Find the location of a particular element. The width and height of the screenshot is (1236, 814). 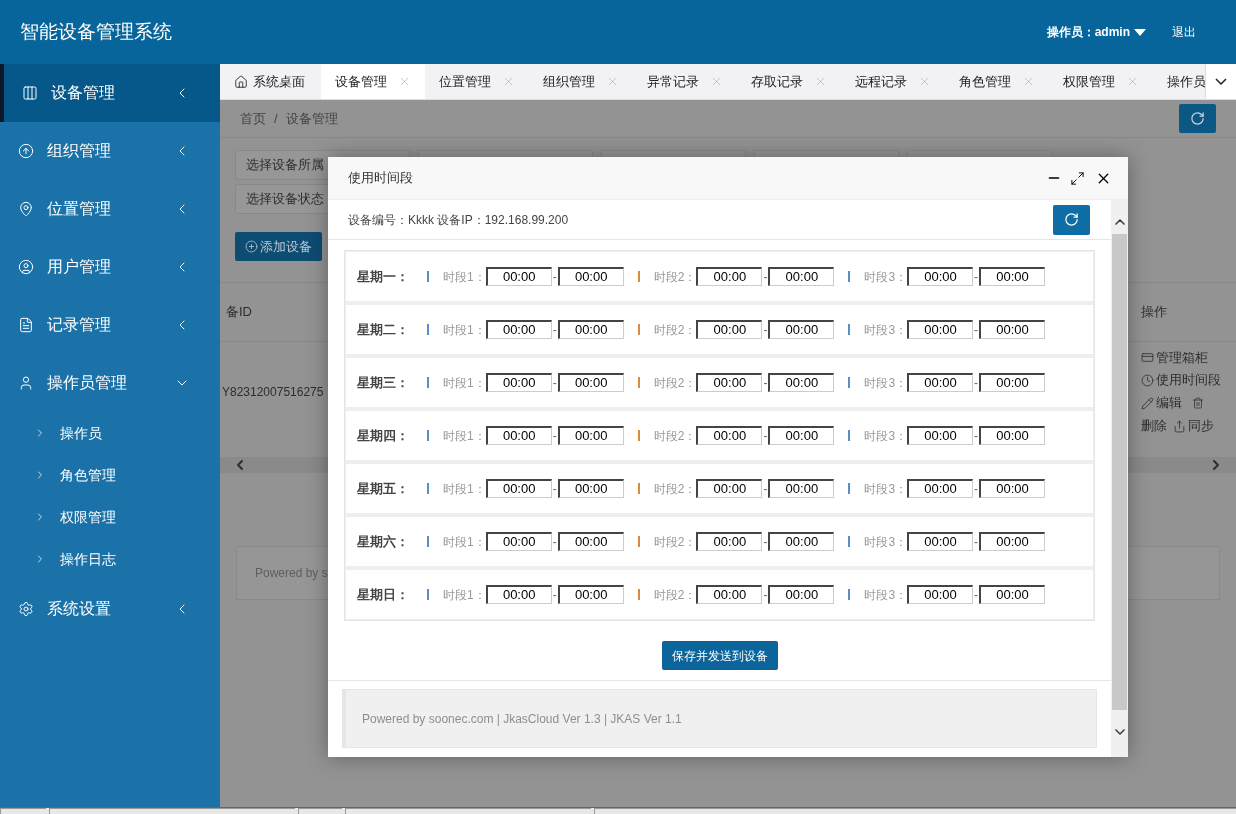

trash-icon is located at coordinates (1198, 403).